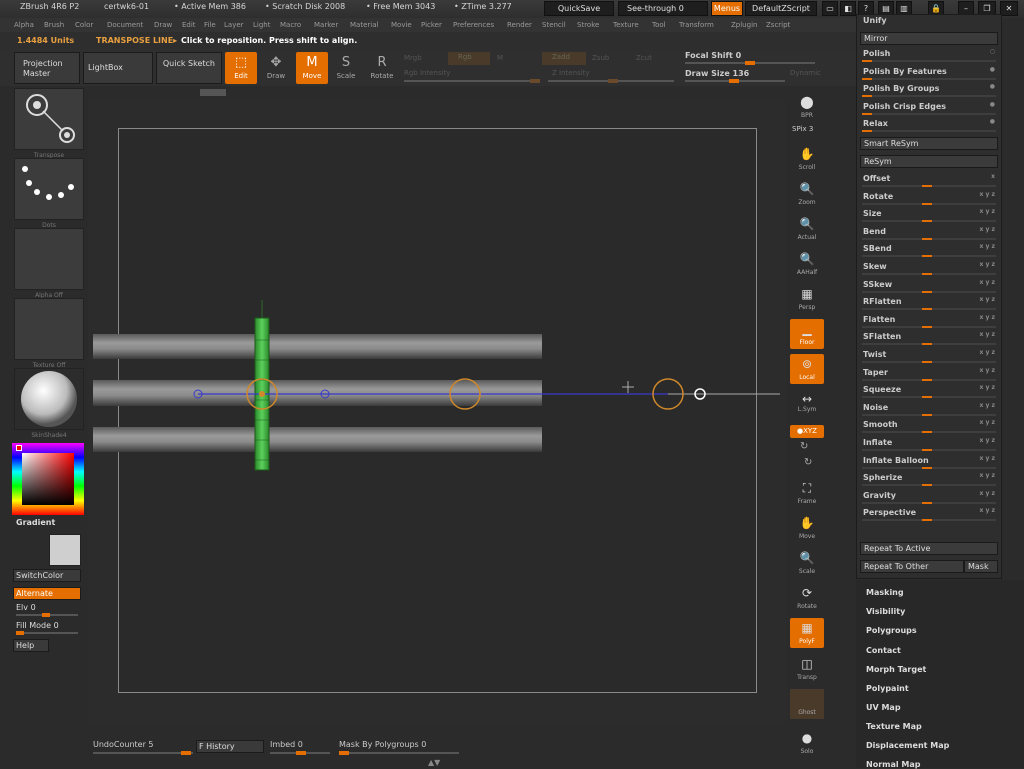 The image size is (1024, 769). I want to click on sbend-knob, so click(927, 256).